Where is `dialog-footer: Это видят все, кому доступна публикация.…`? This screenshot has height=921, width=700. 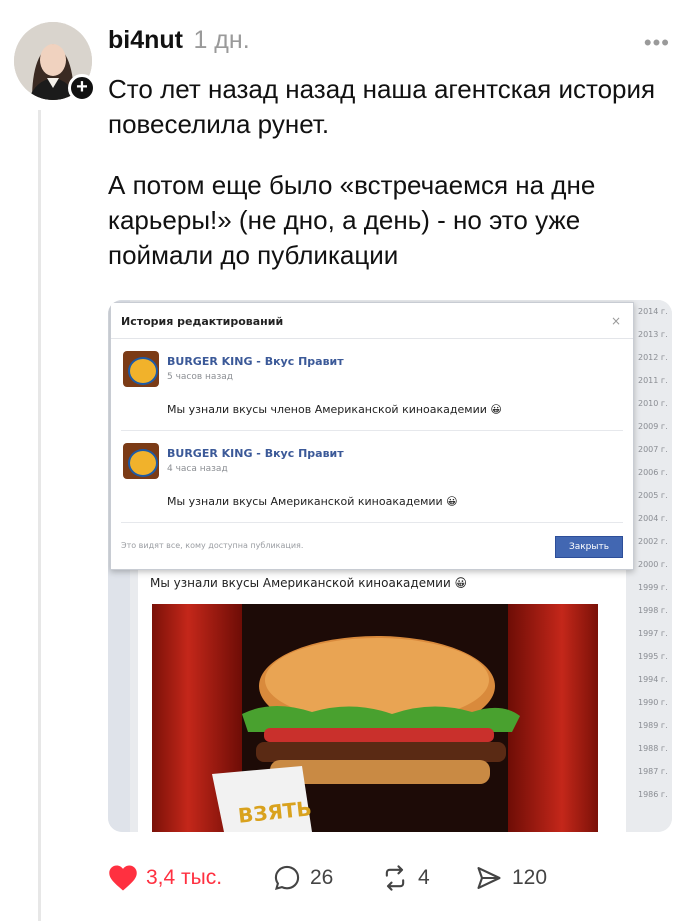
dialog-footer: Это видят все, кому доступна публикация.… is located at coordinates (372, 548).